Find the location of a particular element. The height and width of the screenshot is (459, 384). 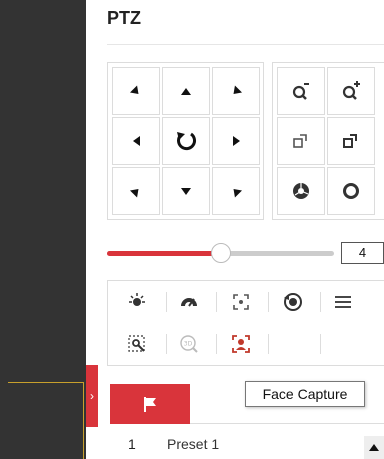

lens-control-pad is located at coordinates (328, 141).